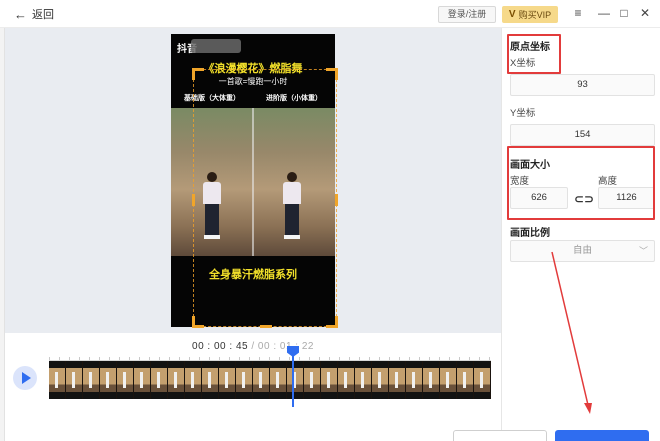 This screenshot has height=441, width=660. Describe the element at coordinates (645, 13) in the screenshot. I see `close-icon: ✕` at that location.